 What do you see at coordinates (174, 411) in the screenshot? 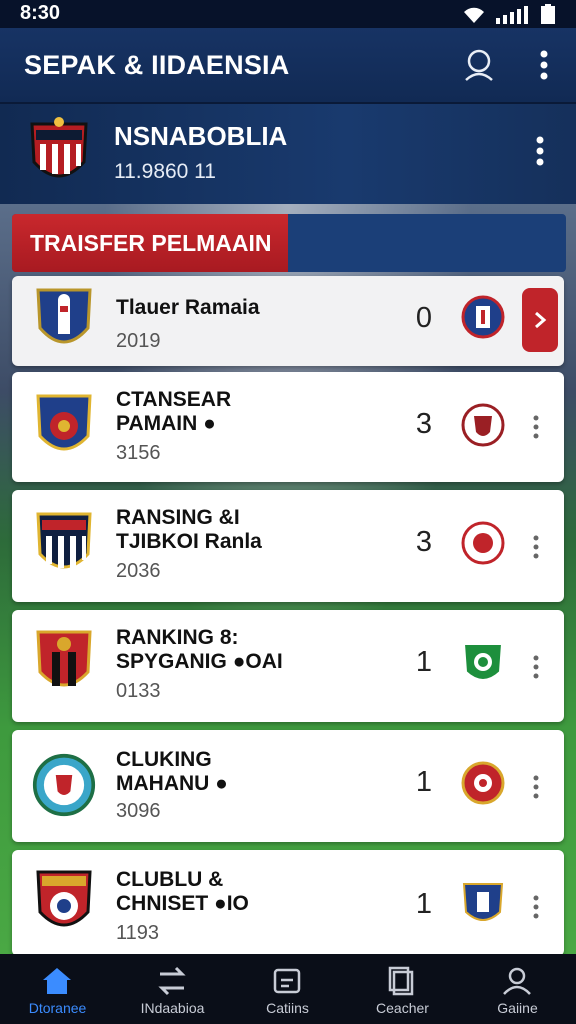
I see `transfer-name: CTANSEAR PAMAIN ●` at bounding box center [174, 411].